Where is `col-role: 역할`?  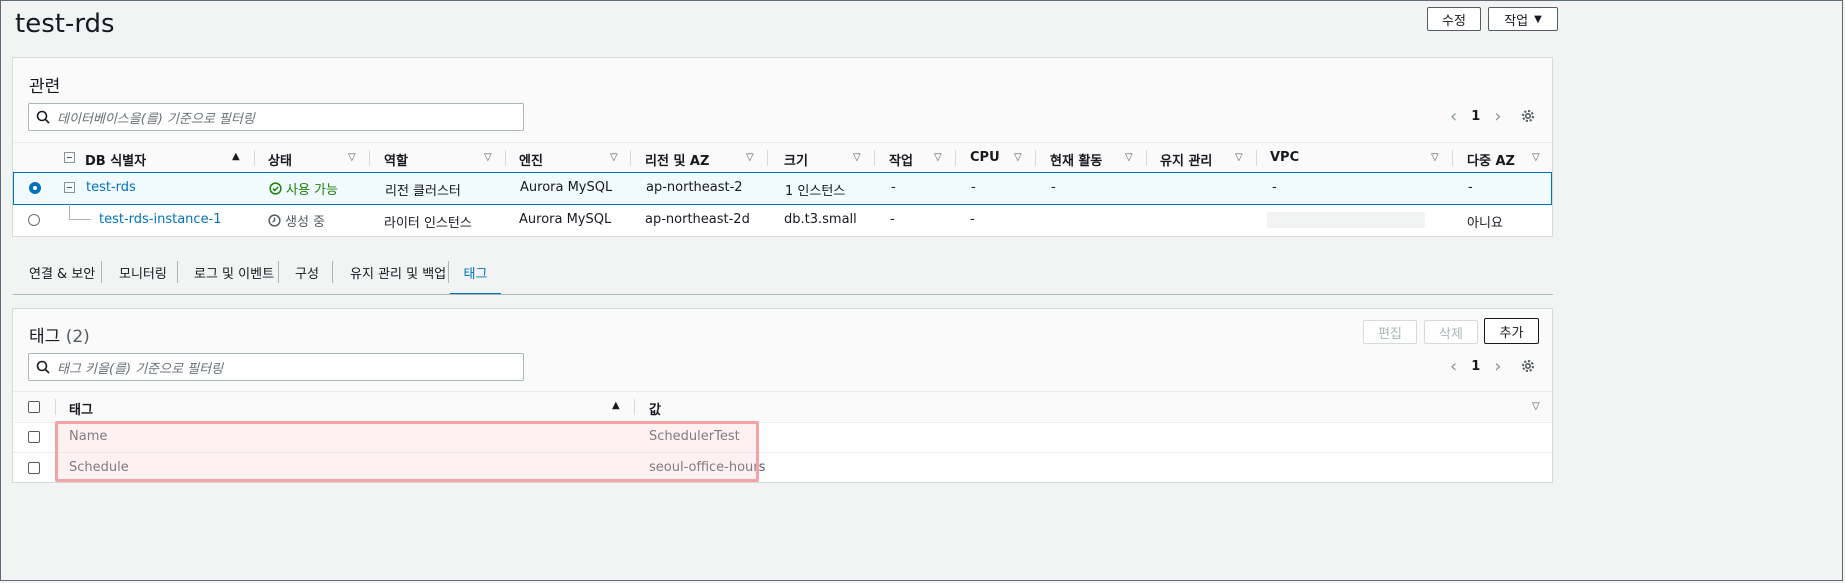
col-role: 역할 is located at coordinates (396, 159).